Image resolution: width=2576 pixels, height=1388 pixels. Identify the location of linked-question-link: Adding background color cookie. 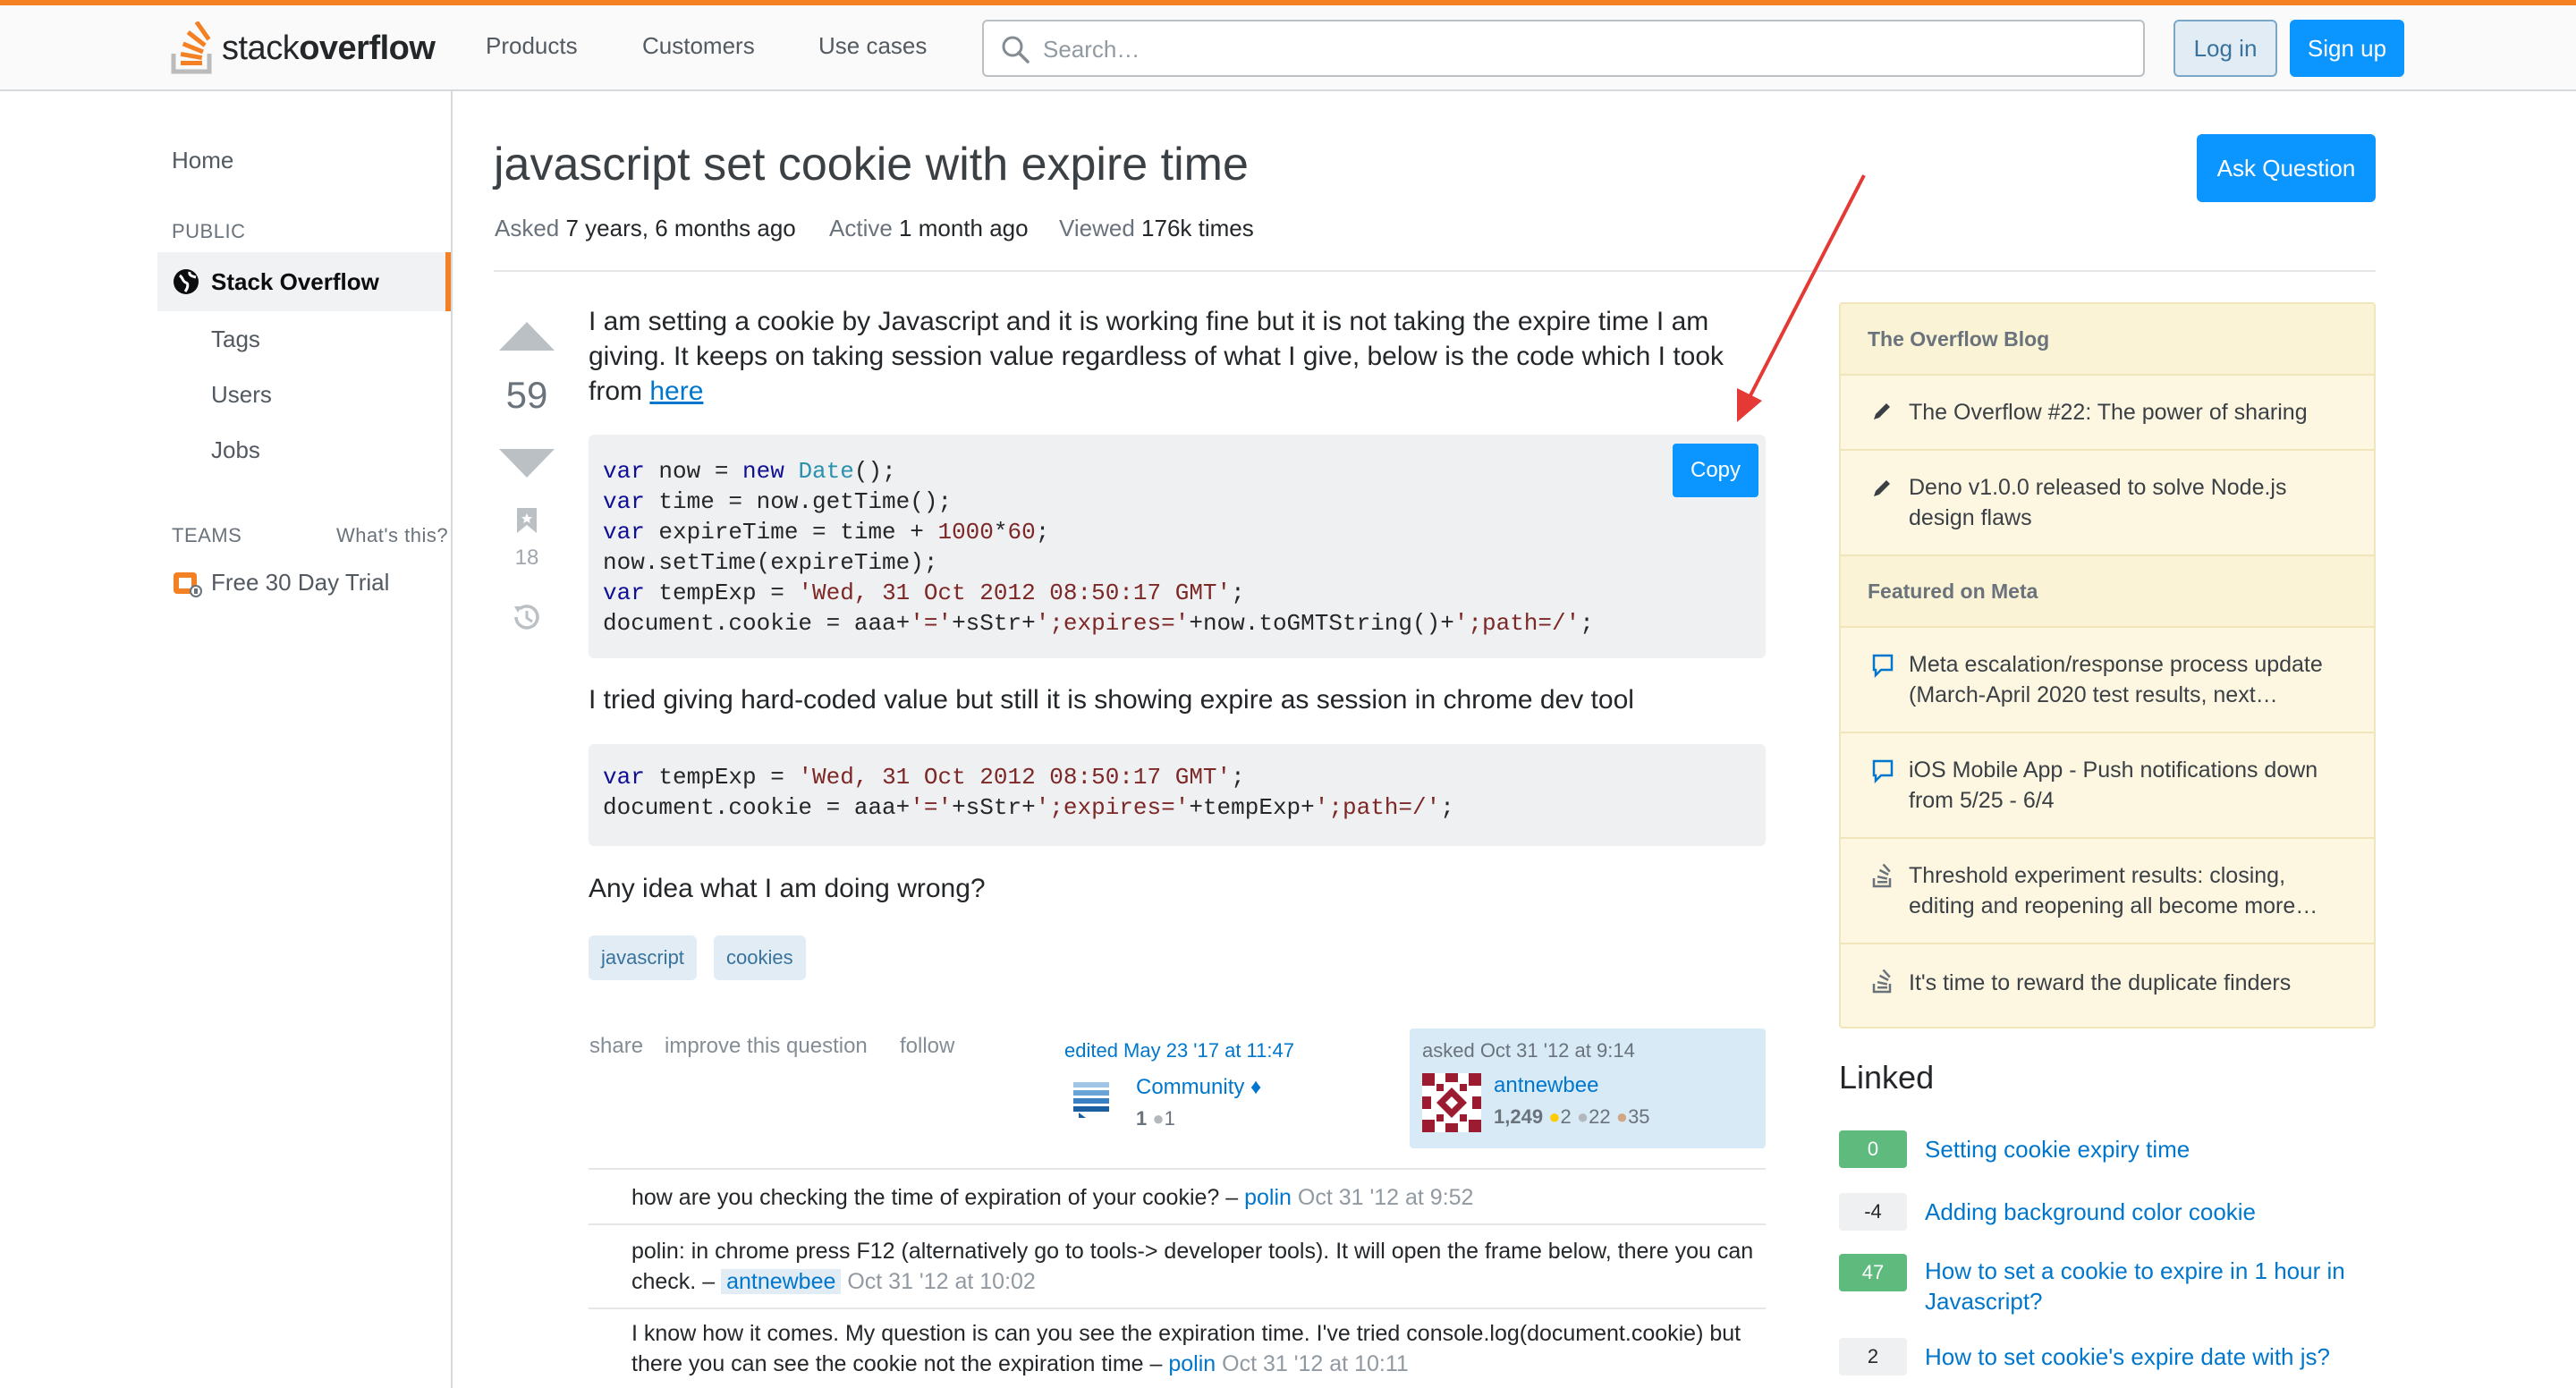
(2148, 1212).